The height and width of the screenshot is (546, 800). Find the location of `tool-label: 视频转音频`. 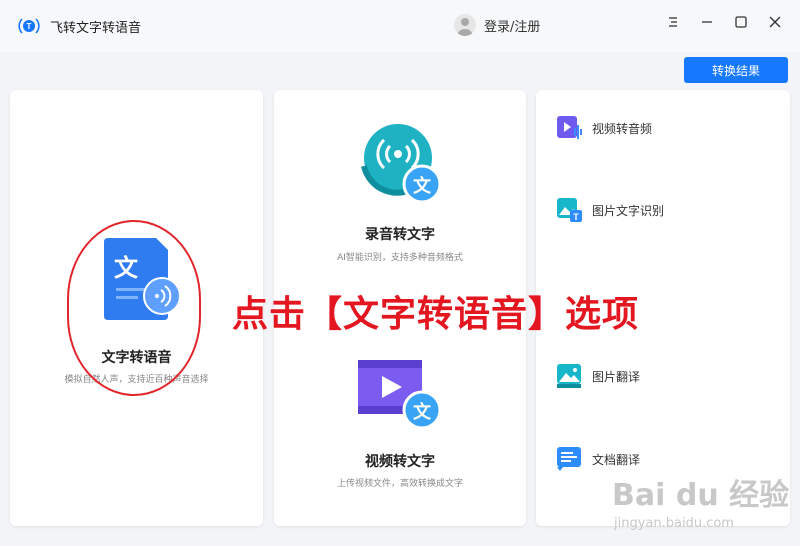

tool-label: 视频转音频 is located at coordinates (622, 128).